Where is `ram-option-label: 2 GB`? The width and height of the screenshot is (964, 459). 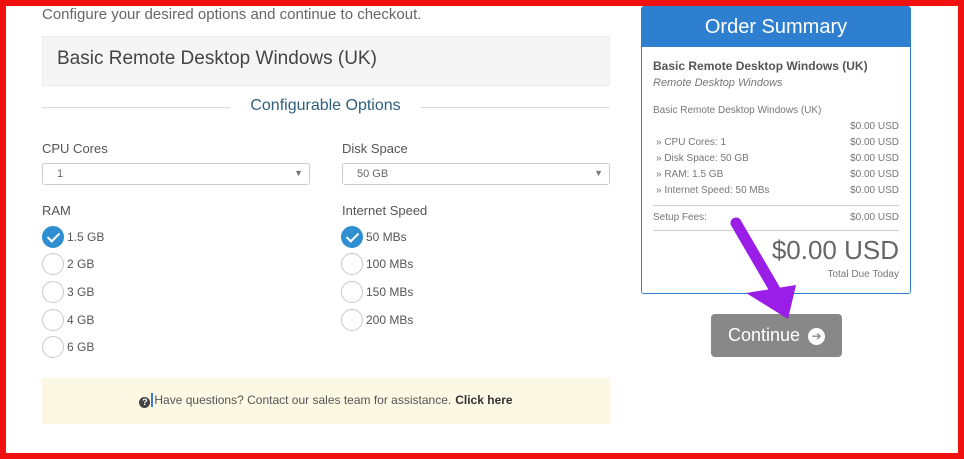 ram-option-label: 2 GB is located at coordinates (81, 264).